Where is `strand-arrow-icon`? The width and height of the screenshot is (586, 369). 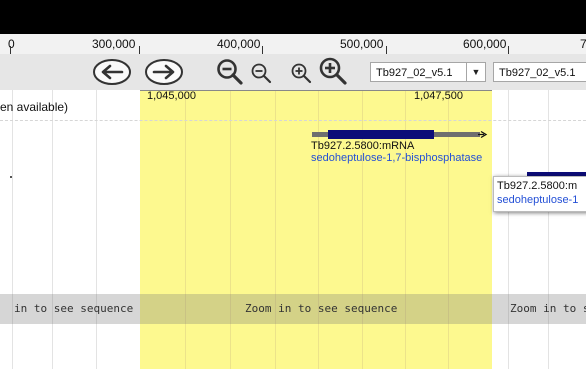 strand-arrow-icon is located at coordinates (483, 134).